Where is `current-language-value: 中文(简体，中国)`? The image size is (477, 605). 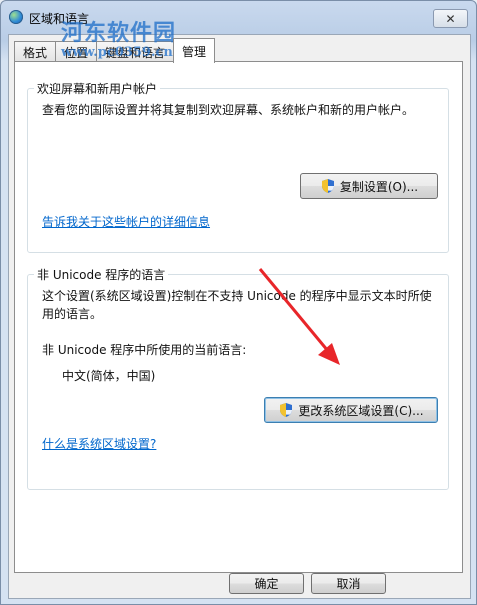
current-language-value: 中文(简体，中国) is located at coordinates (109, 376).